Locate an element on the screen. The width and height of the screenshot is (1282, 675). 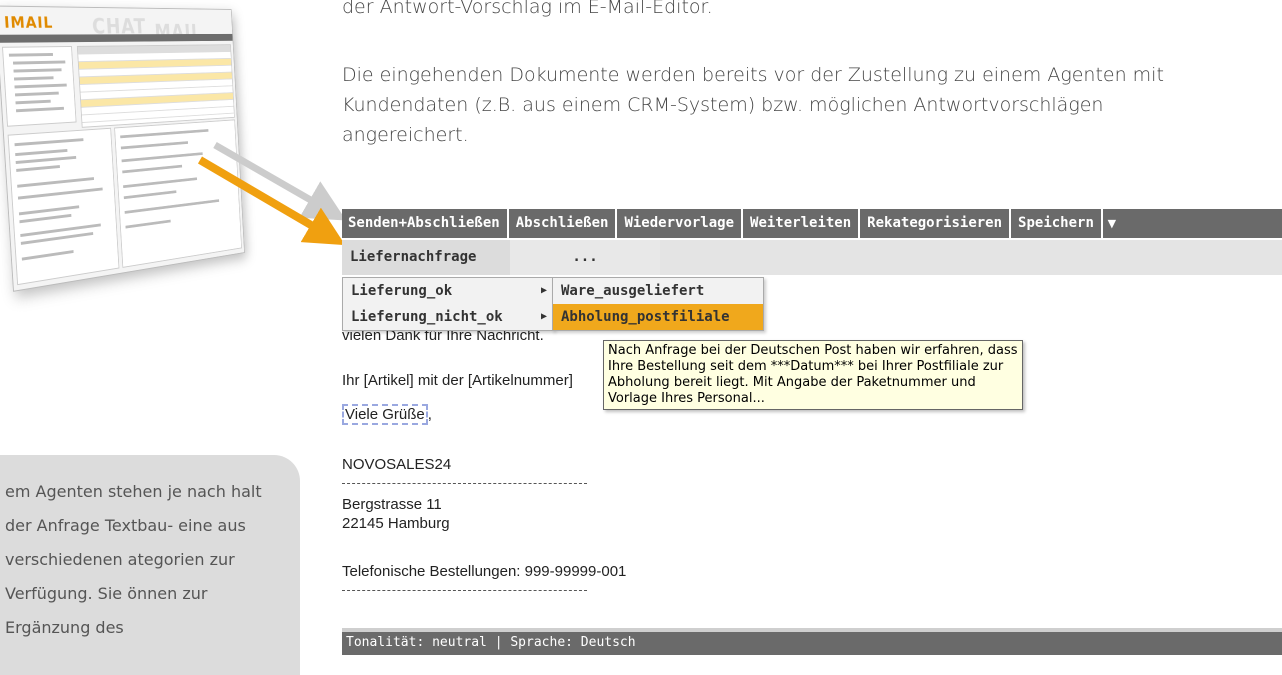
thumb-mail-pane is located at coordinates (178, 193).